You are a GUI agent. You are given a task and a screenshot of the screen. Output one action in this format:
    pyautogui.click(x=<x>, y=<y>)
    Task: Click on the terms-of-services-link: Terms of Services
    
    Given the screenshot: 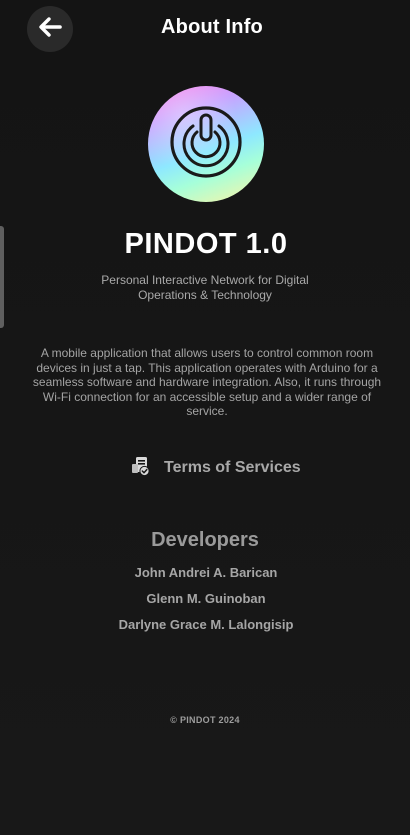 What is the action you would take?
    pyautogui.click(x=215, y=468)
    